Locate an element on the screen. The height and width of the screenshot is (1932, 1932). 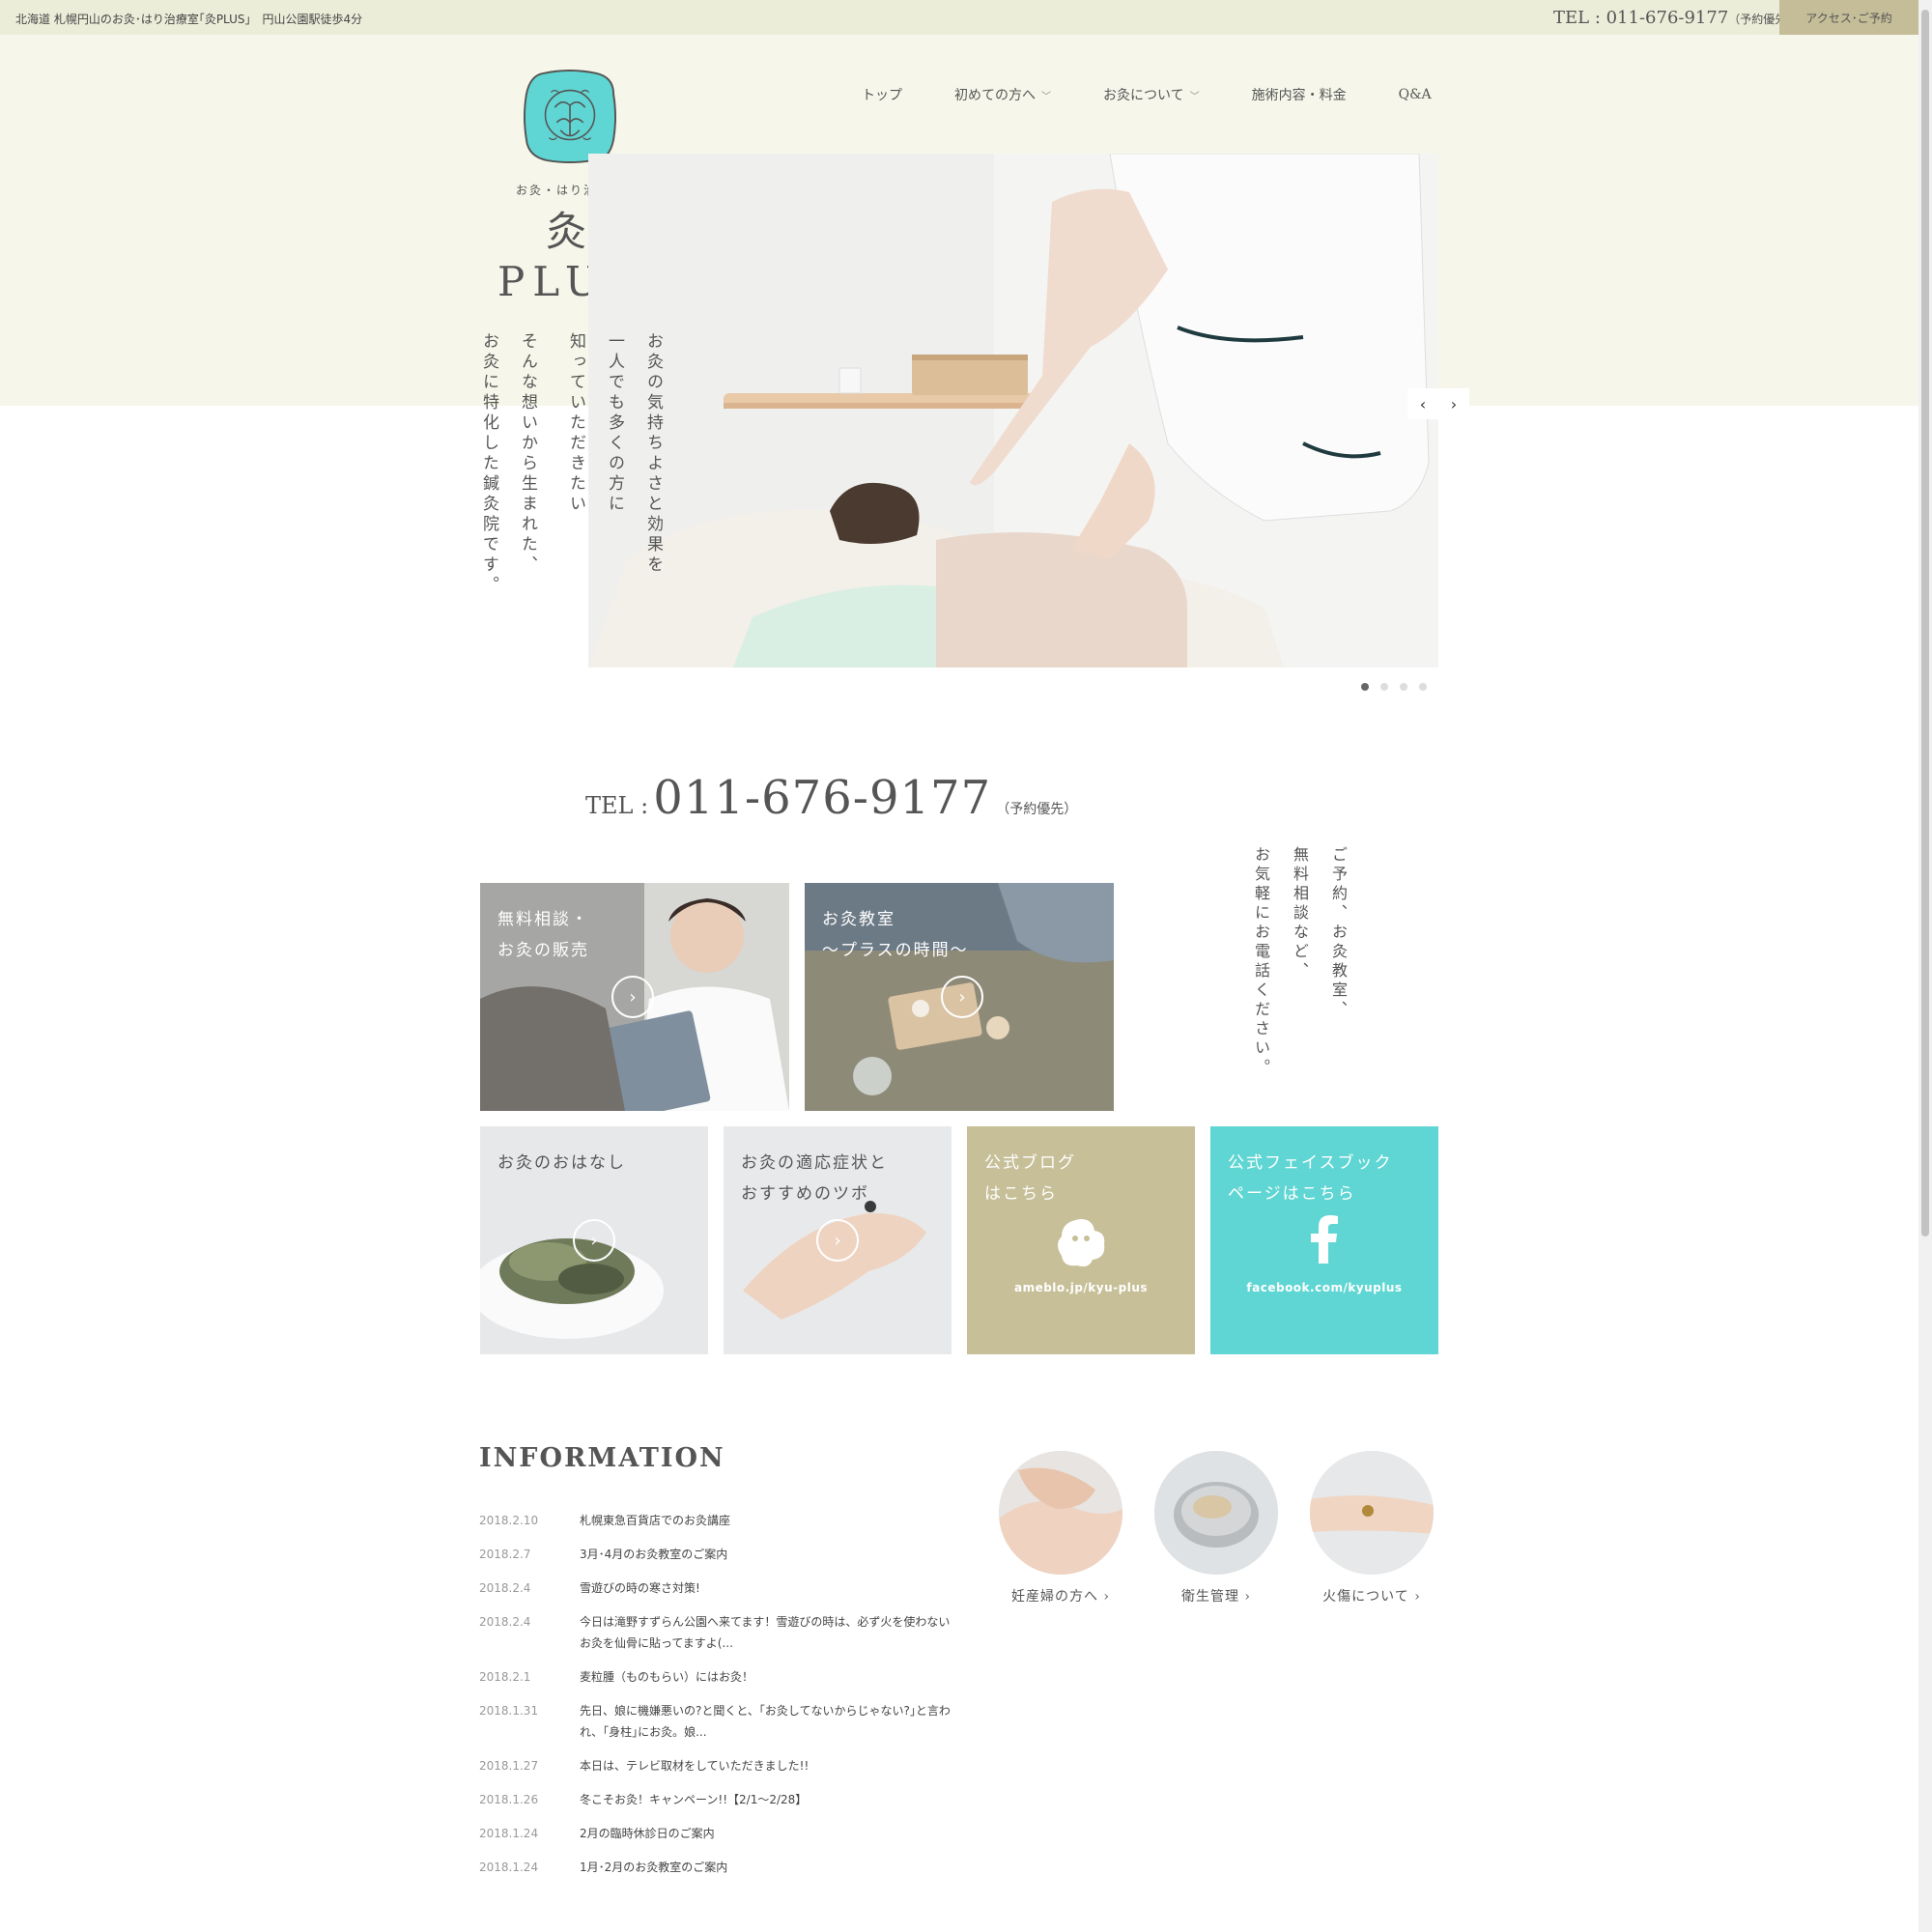
pregnant-women-image is located at coordinates (1060, 1513).